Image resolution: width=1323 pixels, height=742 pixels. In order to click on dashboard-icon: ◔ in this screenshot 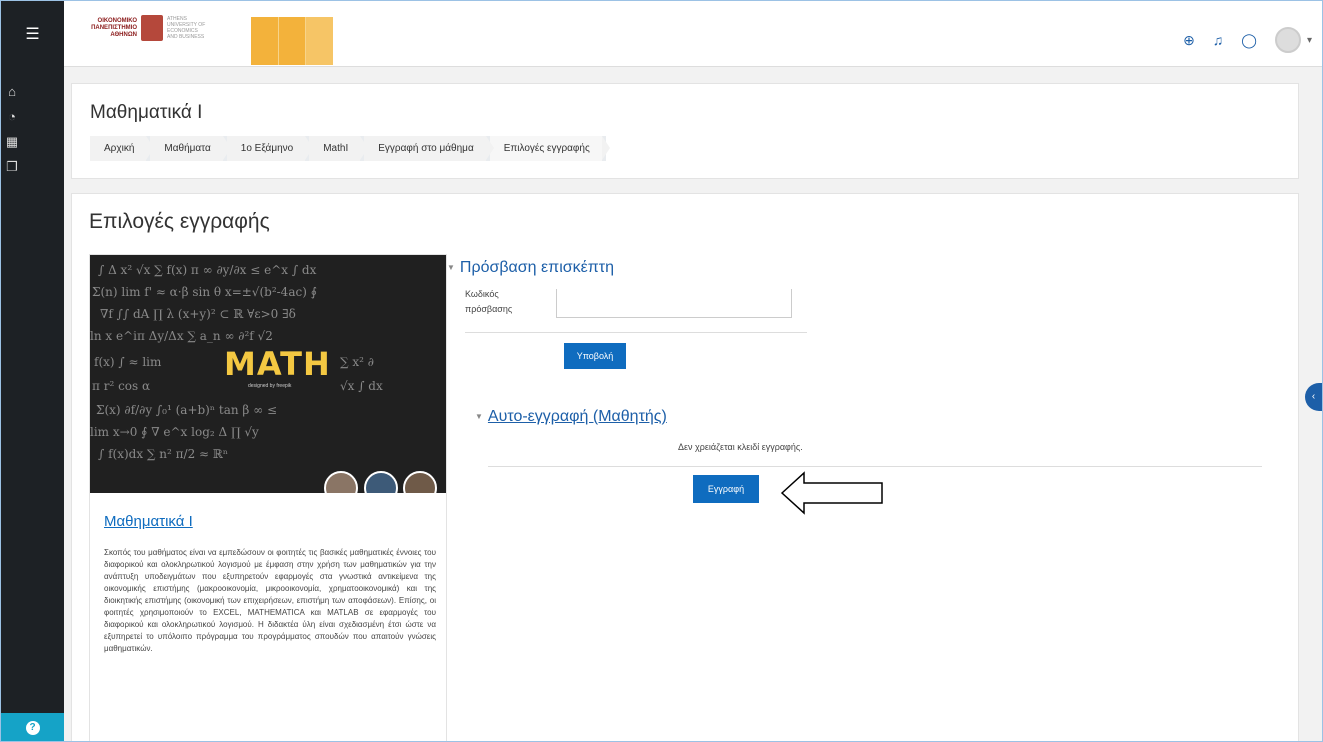, I will do `click(12, 117)`.